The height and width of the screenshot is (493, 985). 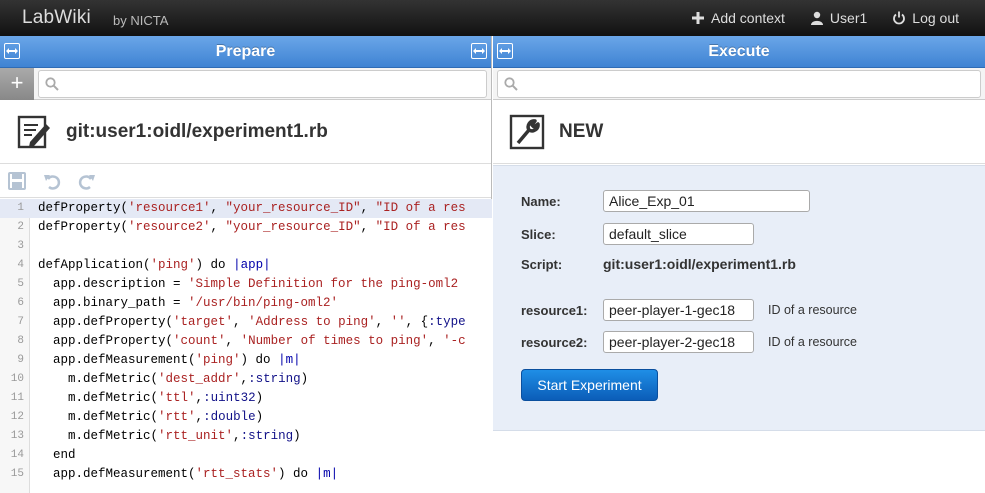 I want to click on code-line: 4 defApplication('ping') do |app|, so click(x=246, y=265).